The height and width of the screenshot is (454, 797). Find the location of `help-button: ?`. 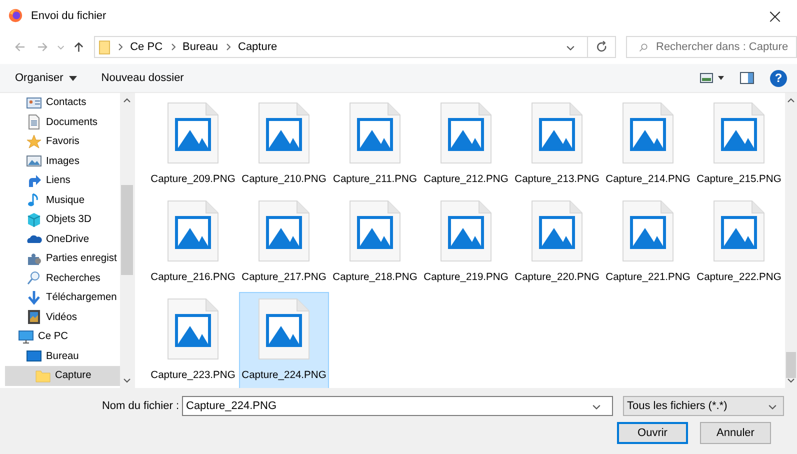

help-button: ? is located at coordinates (778, 78).